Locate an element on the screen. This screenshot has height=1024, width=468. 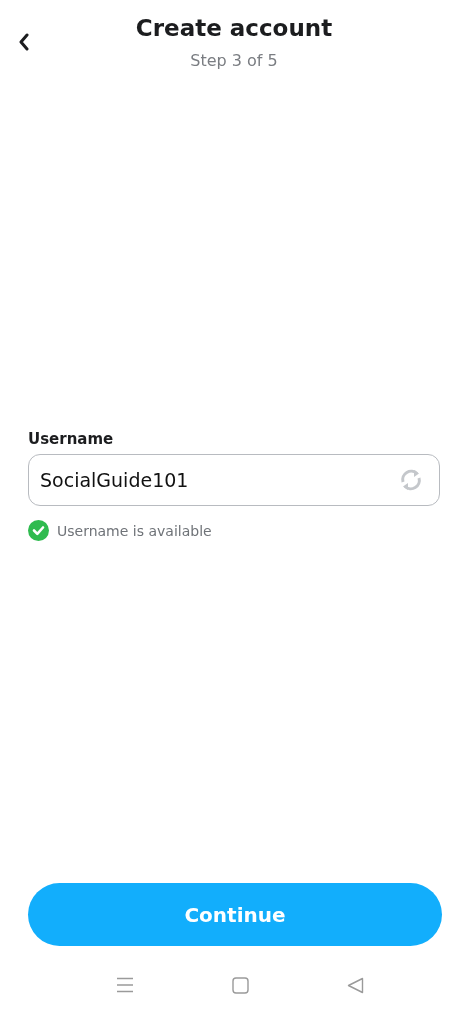
home-button is located at coordinates (240, 985).